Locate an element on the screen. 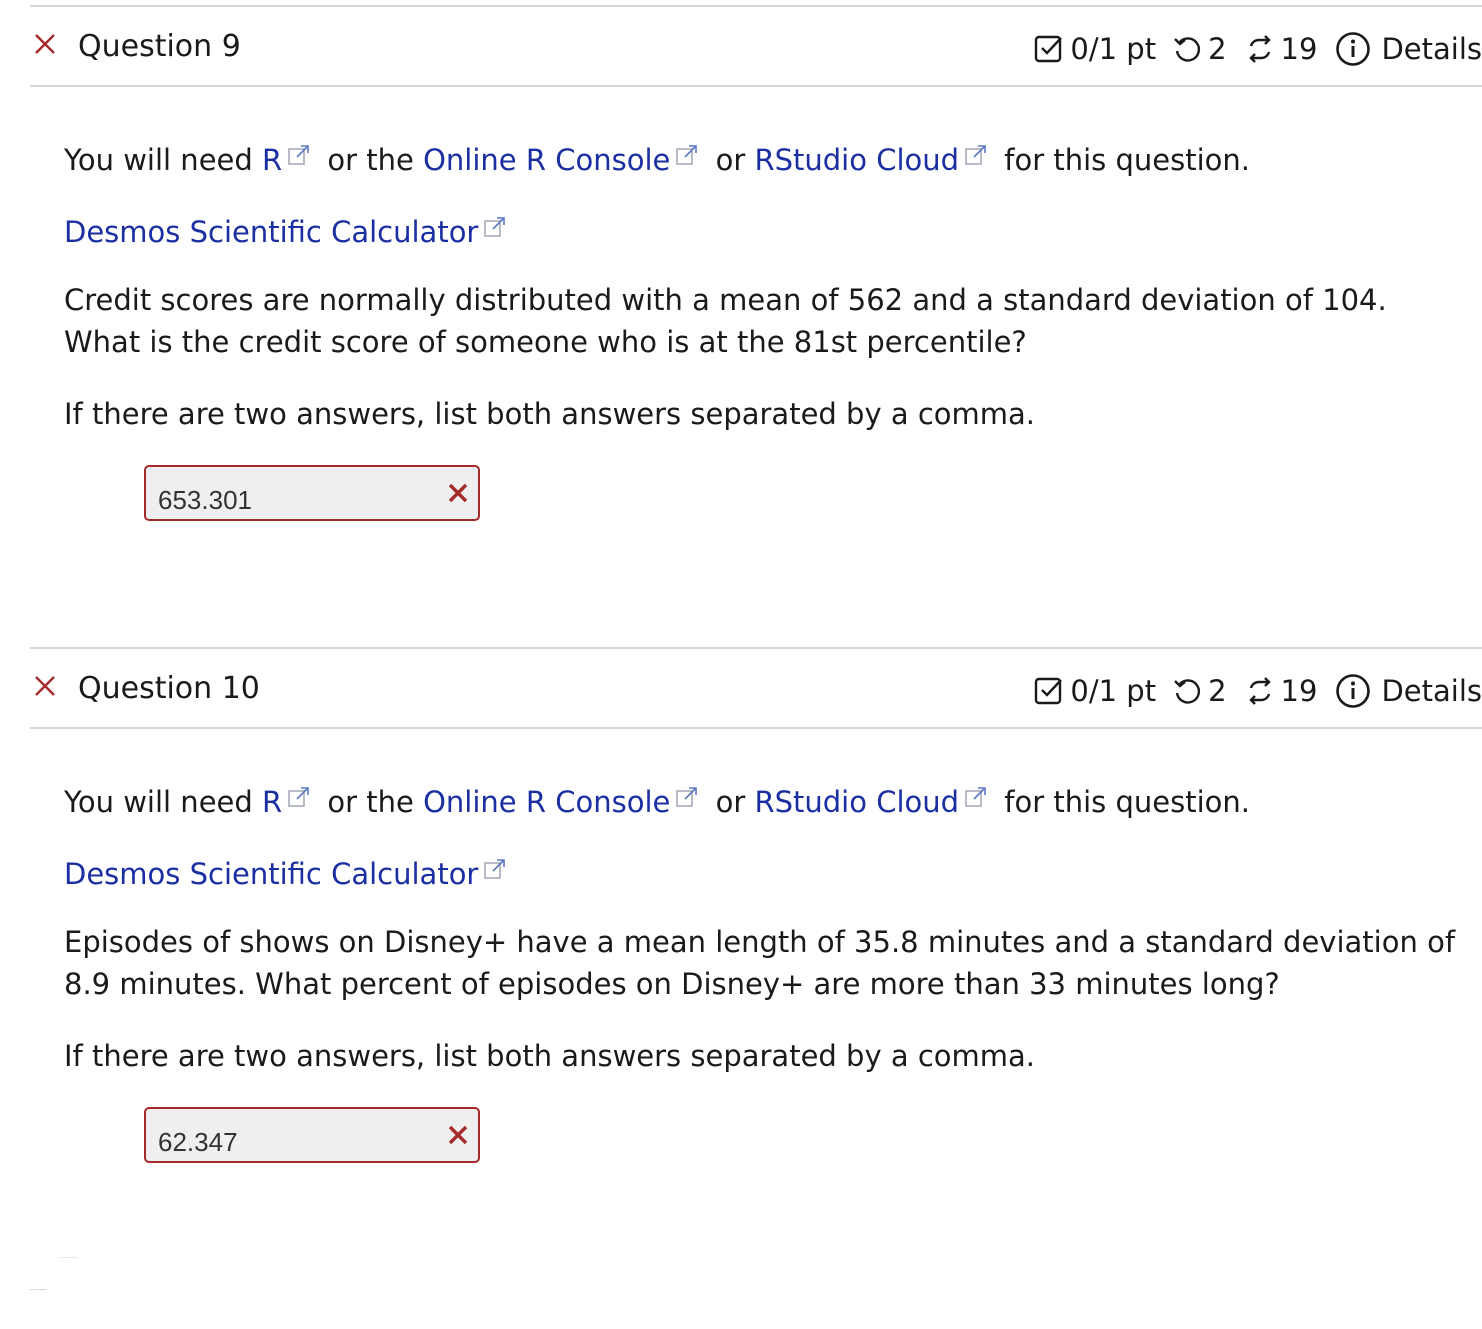  answer-input: 653.301 is located at coordinates (312, 493).